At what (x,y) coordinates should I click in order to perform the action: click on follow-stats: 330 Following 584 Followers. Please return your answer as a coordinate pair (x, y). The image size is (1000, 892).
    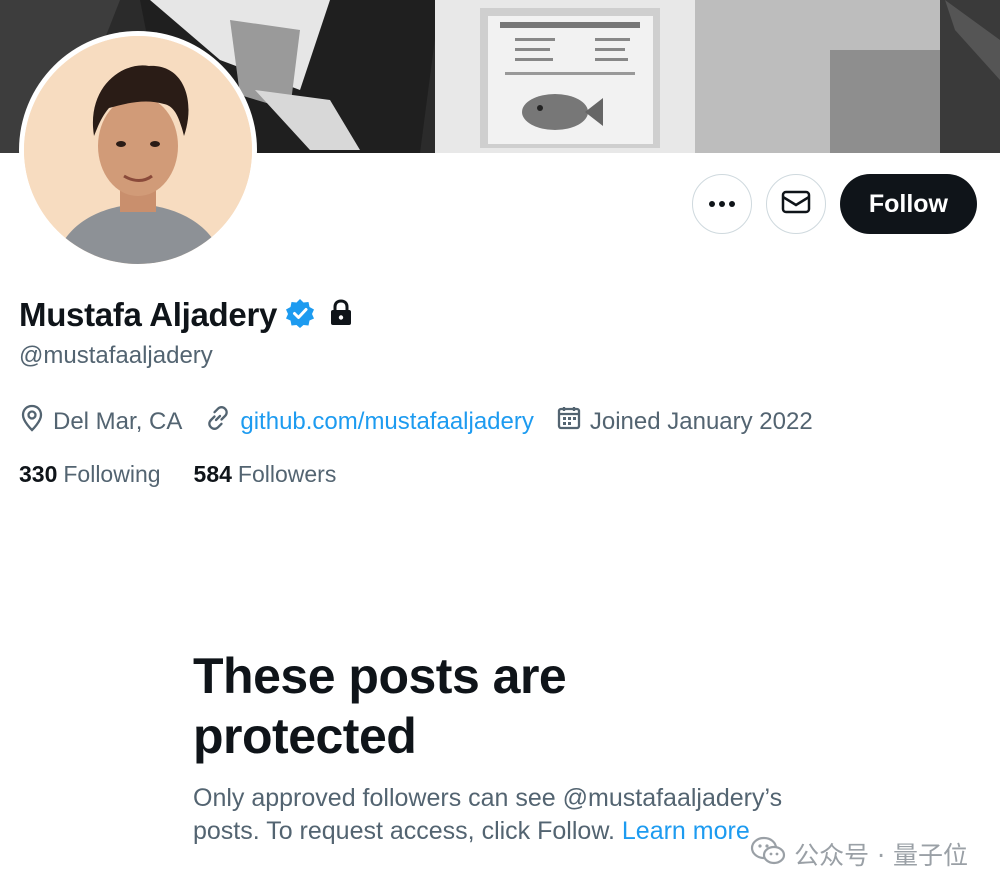
    Looking at the image, I should click on (177, 474).